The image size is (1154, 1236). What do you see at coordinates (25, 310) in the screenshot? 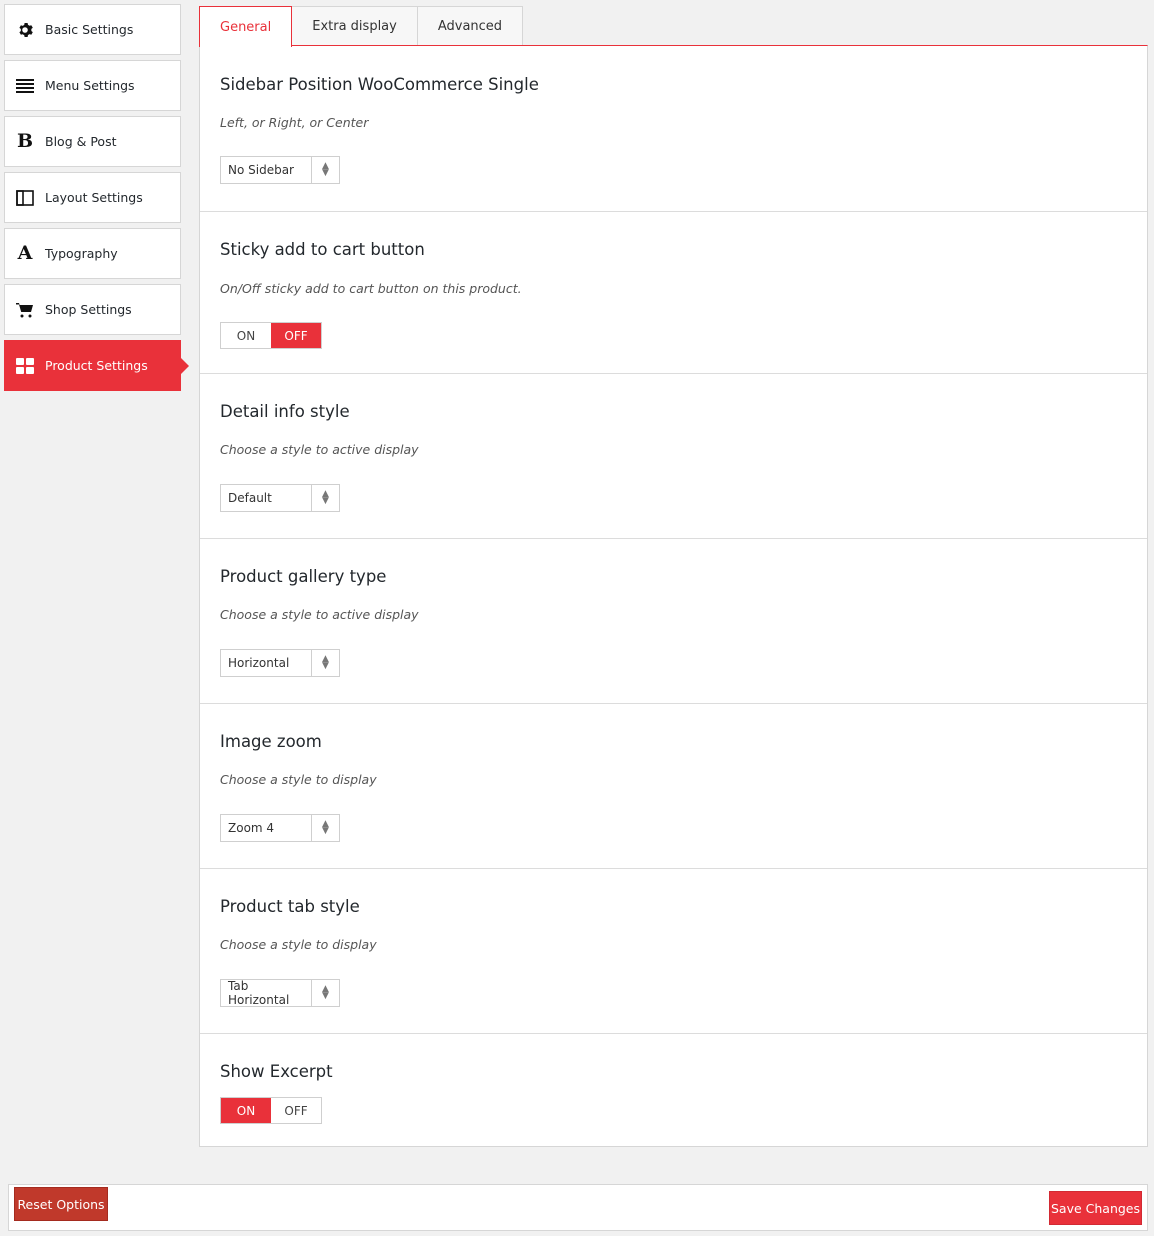
I see `cart-icon` at bounding box center [25, 310].